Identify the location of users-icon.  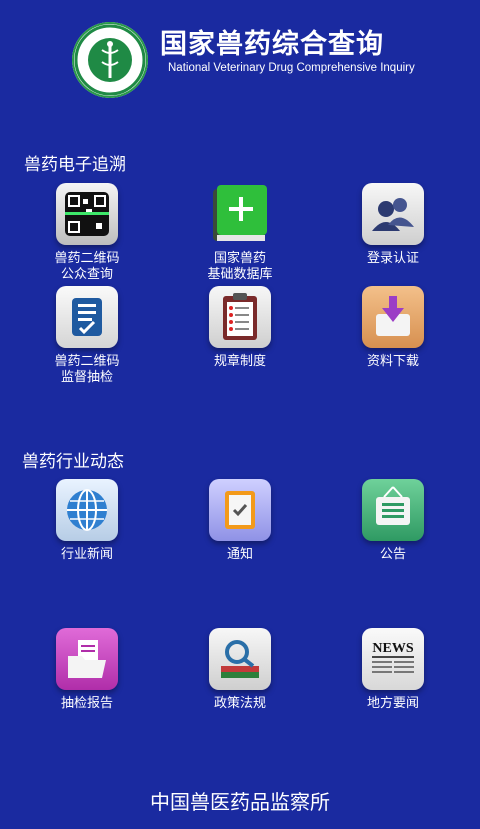
(393, 214).